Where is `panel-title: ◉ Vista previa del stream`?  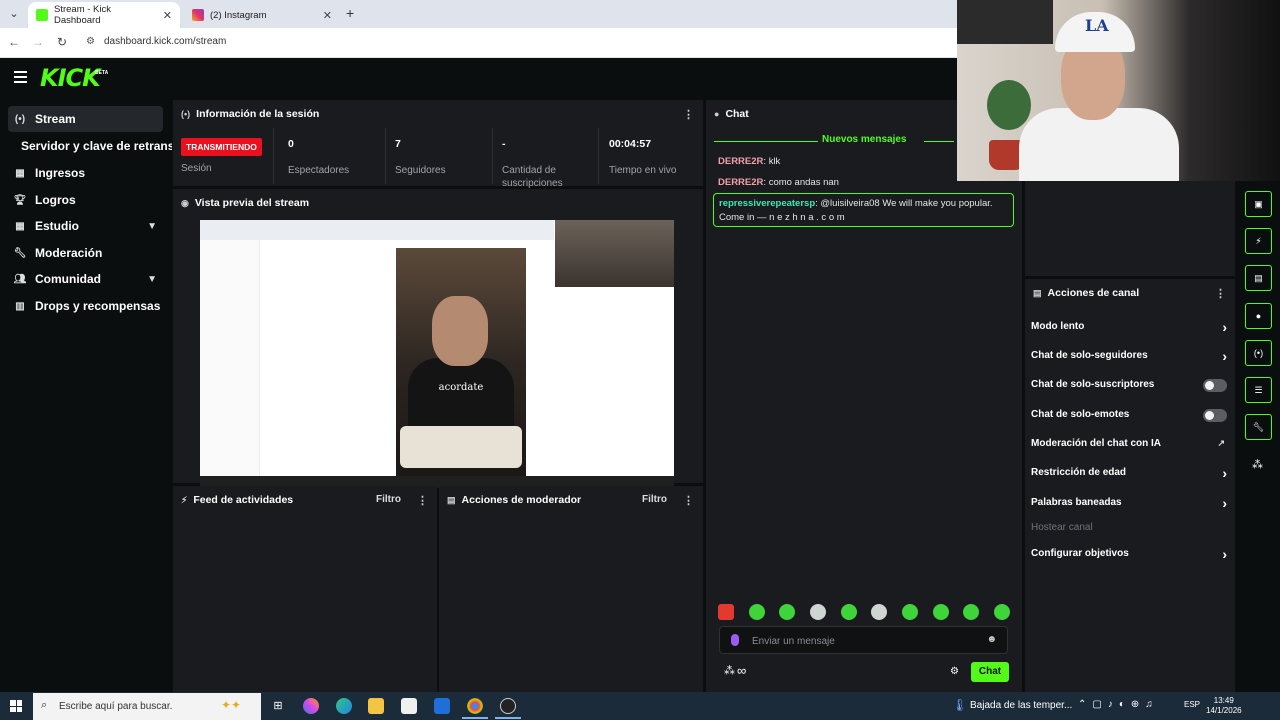 panel-title: ◉ Vista previa del stream is located at coordinates (245, 203).